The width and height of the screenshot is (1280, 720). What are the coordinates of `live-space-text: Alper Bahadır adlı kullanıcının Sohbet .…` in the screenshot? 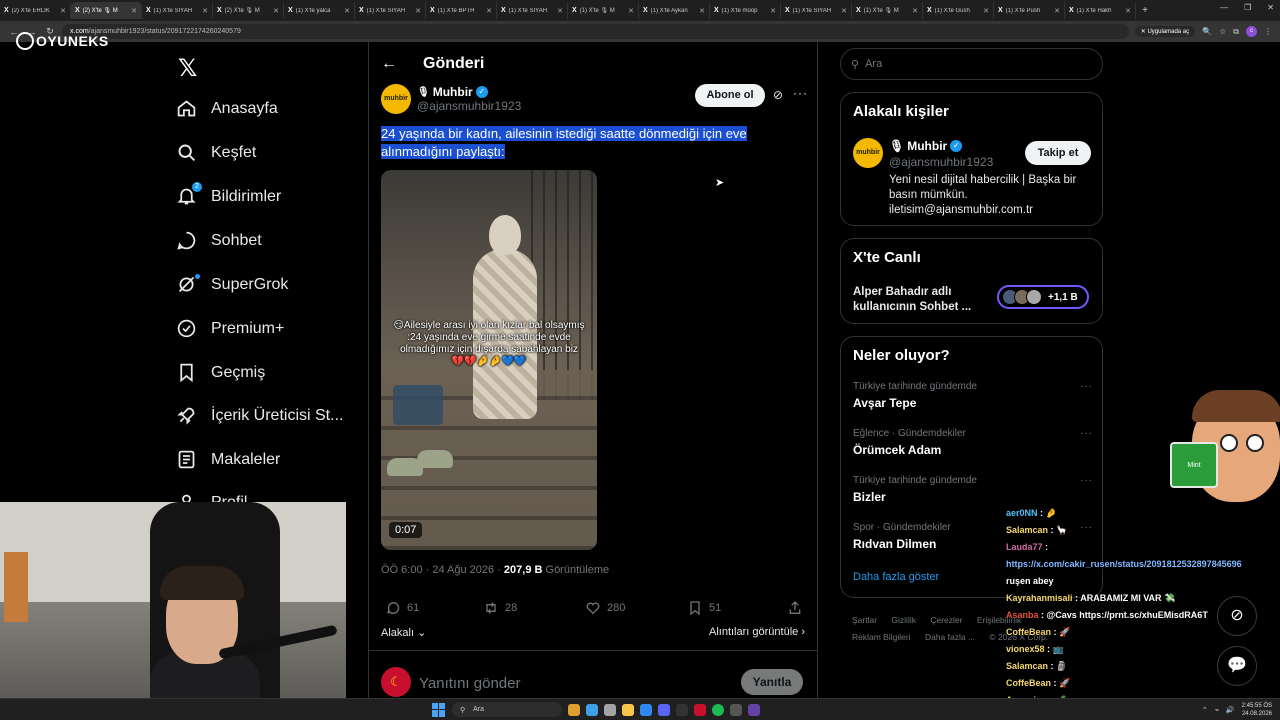 It's located at (923, 300).